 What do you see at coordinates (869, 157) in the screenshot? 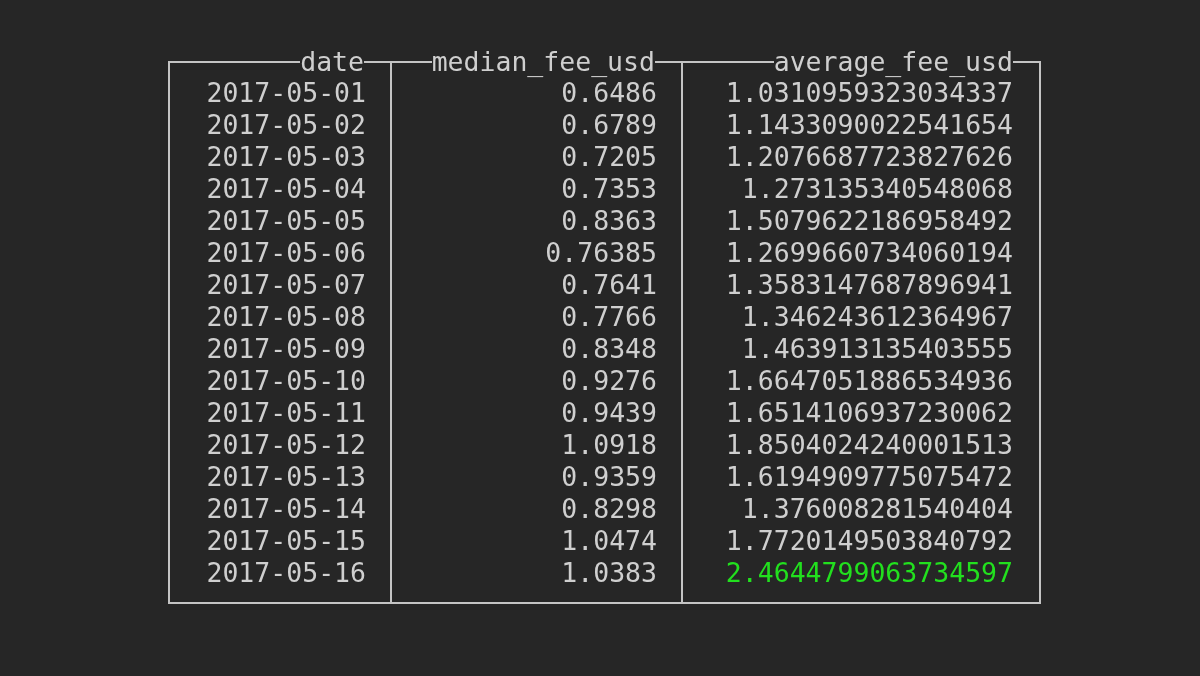
I see `table-cell: 1.2076687723827626` at bounding box center [869, 157].